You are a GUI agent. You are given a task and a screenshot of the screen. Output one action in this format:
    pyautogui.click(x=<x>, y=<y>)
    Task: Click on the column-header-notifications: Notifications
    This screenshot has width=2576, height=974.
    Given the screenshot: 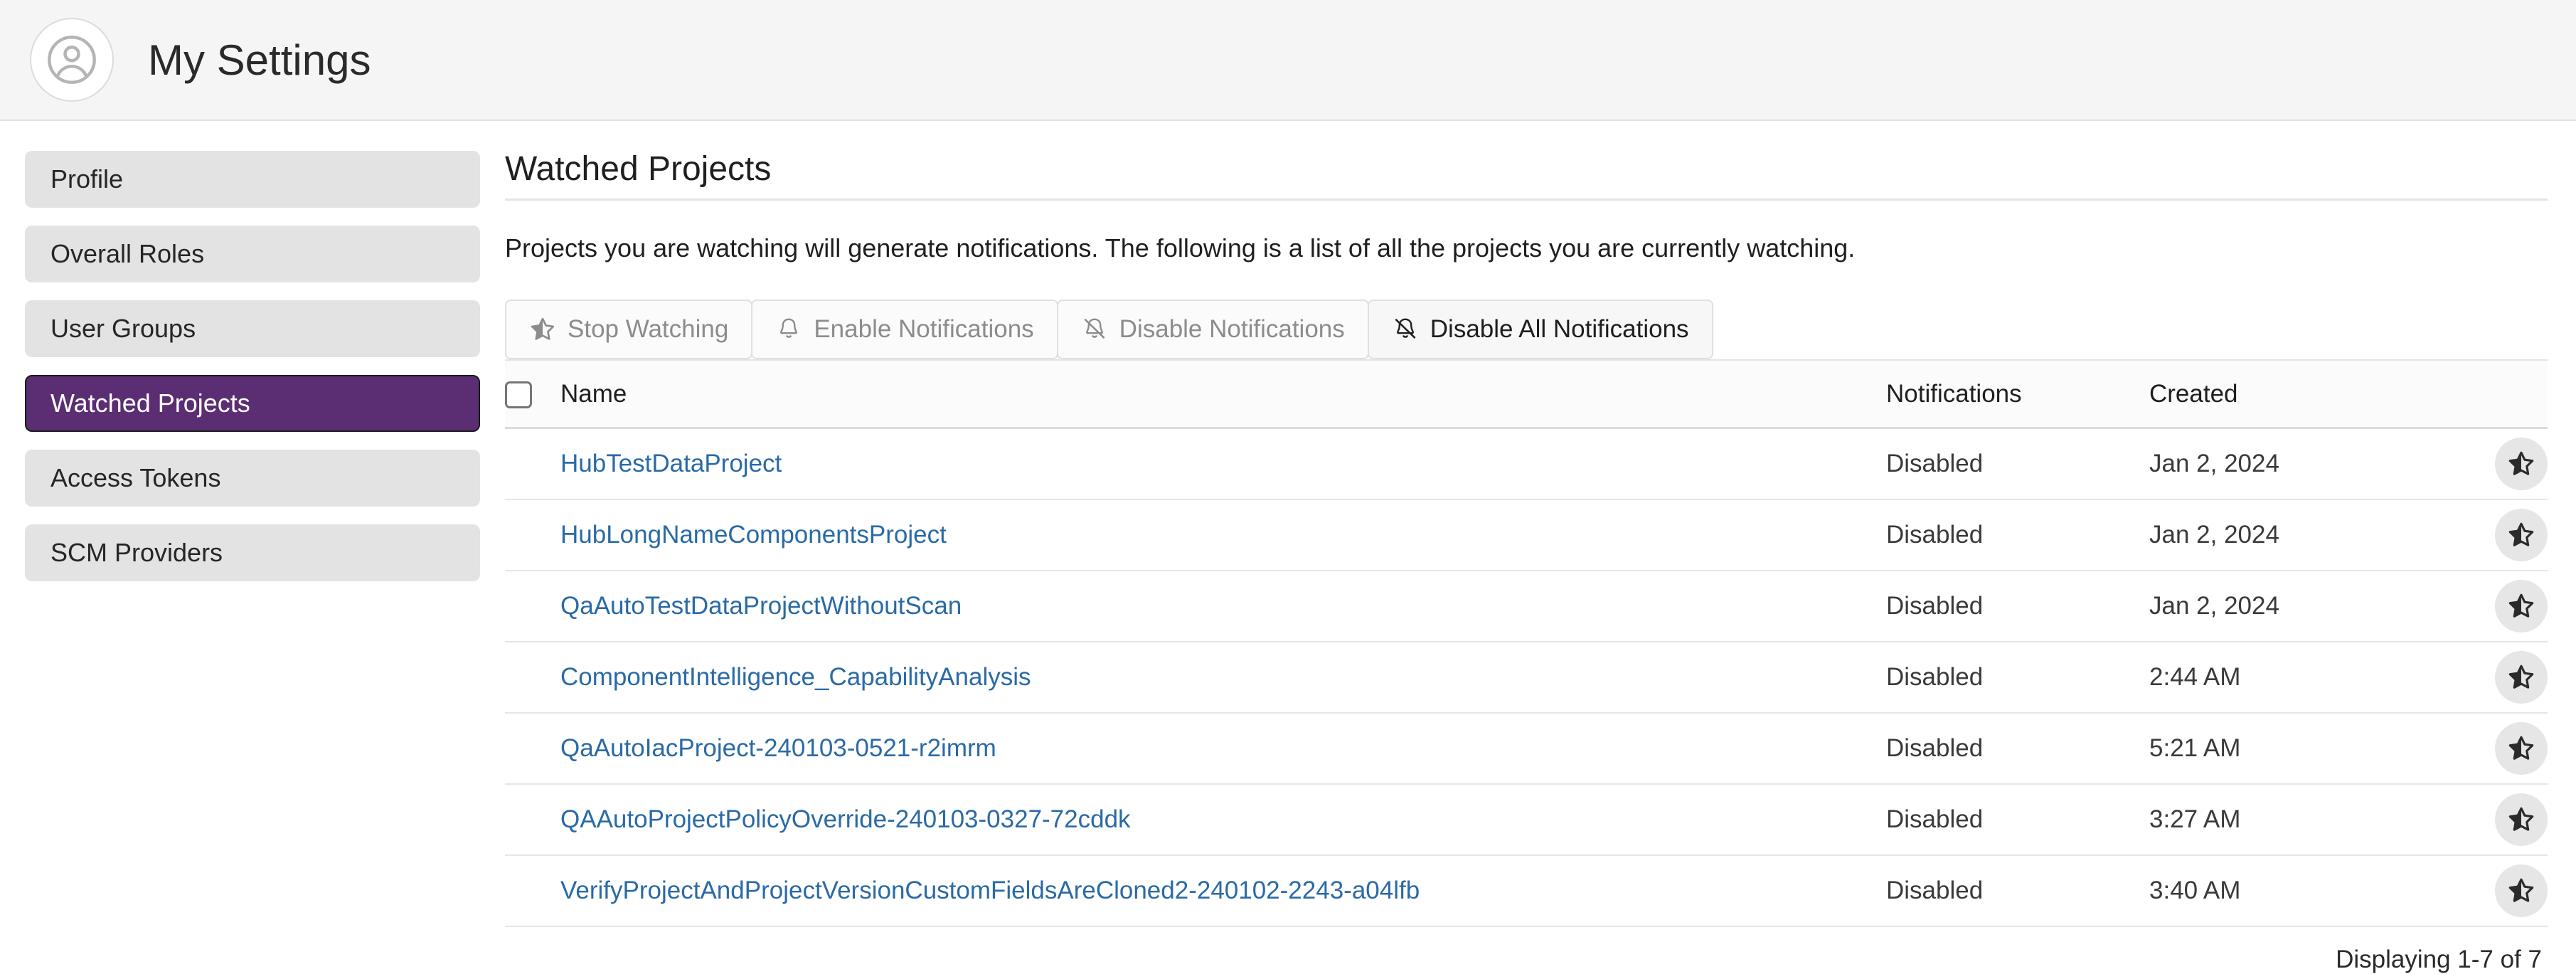 What is the action you would take?
    pyautogui.click(x=2017, y=394)
    